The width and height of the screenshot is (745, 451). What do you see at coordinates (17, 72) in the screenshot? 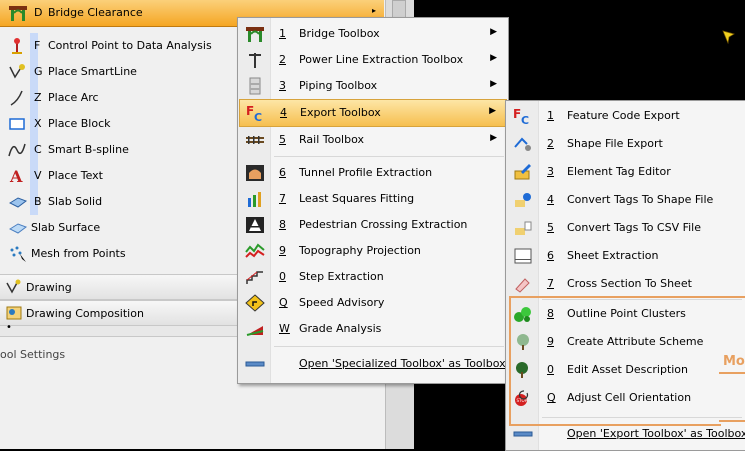
I see `smartline-icon` at bounding box center [17, 72].